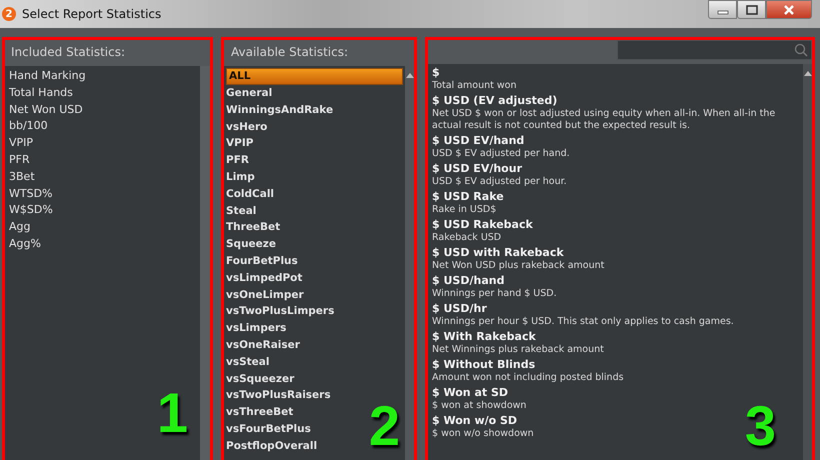  I want to click on list-item: Hand Marking, so click(103, 76).